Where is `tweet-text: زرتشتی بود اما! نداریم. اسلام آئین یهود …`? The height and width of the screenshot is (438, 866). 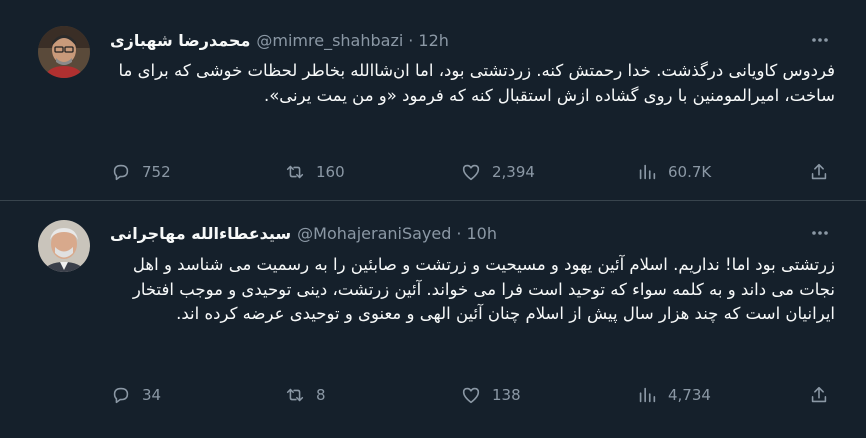
tweet-text: زرتشتی بود اما! نداریم. اسلام آئین یهود … is located at coordinates (483, 289).